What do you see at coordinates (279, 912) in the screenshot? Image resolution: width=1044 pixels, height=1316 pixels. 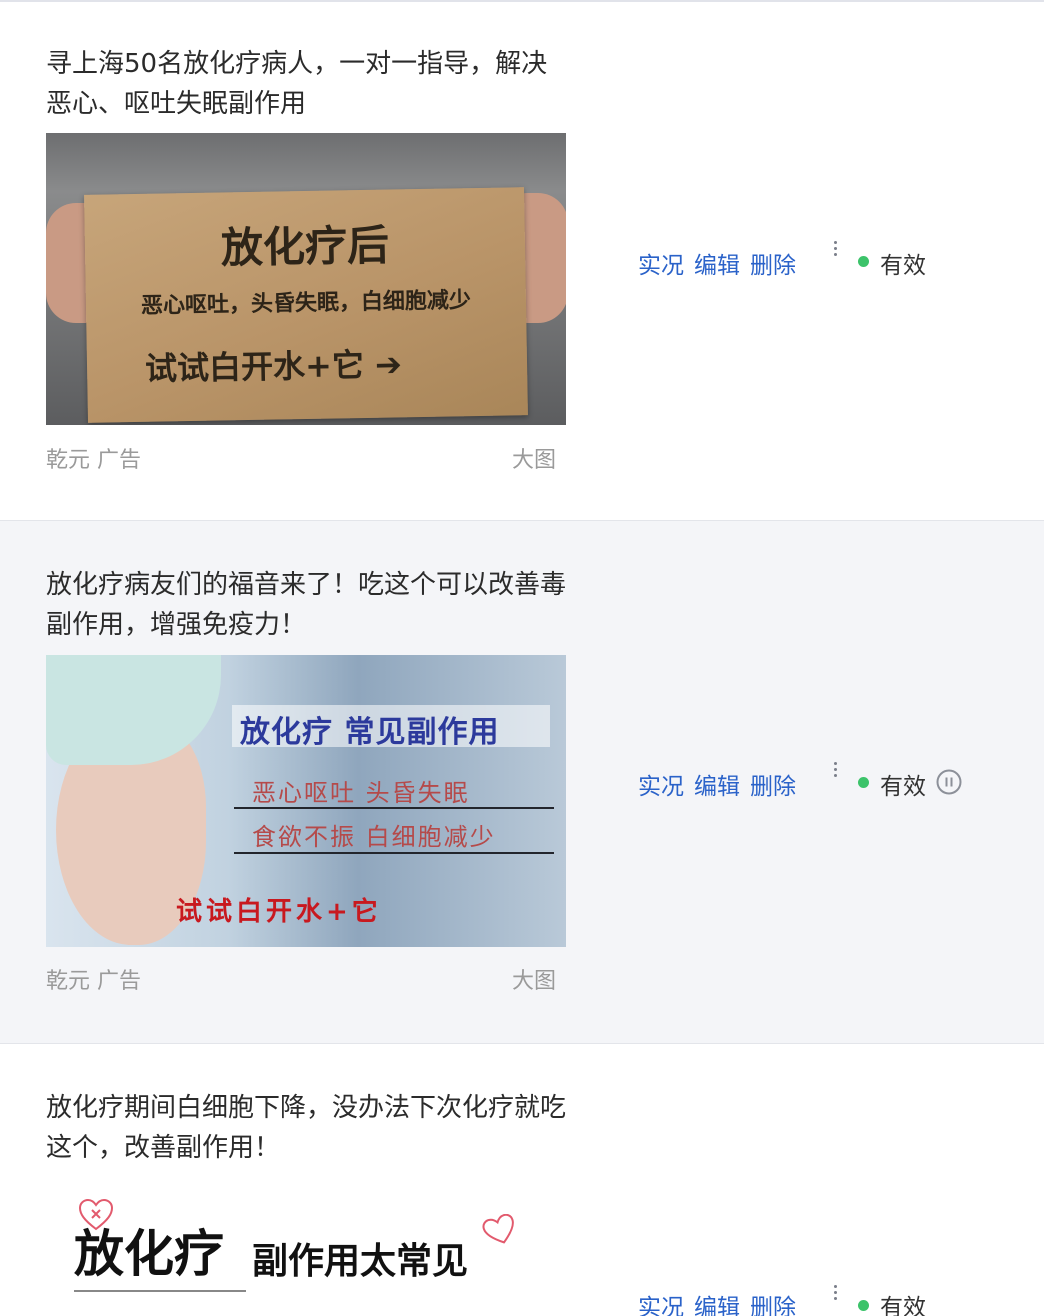 I see `image-cta: 试试白开水+它` at bounding box center [279, 912].